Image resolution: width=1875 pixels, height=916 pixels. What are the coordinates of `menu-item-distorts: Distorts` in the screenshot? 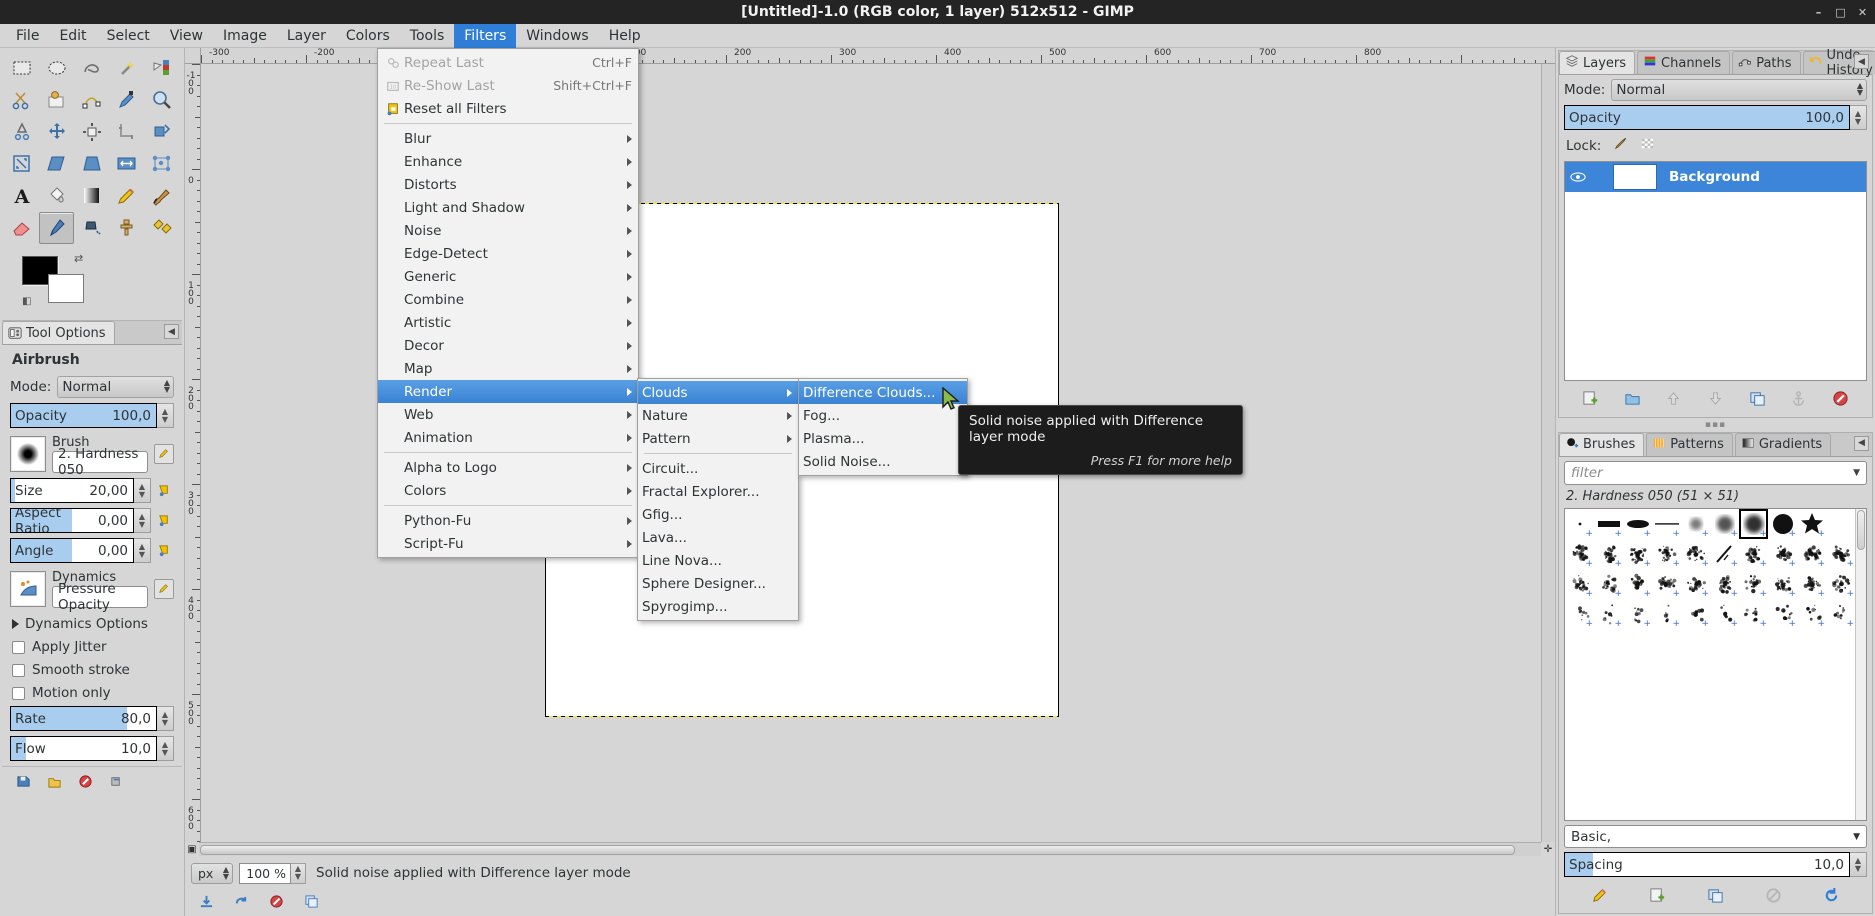 It's located at (508, 184).